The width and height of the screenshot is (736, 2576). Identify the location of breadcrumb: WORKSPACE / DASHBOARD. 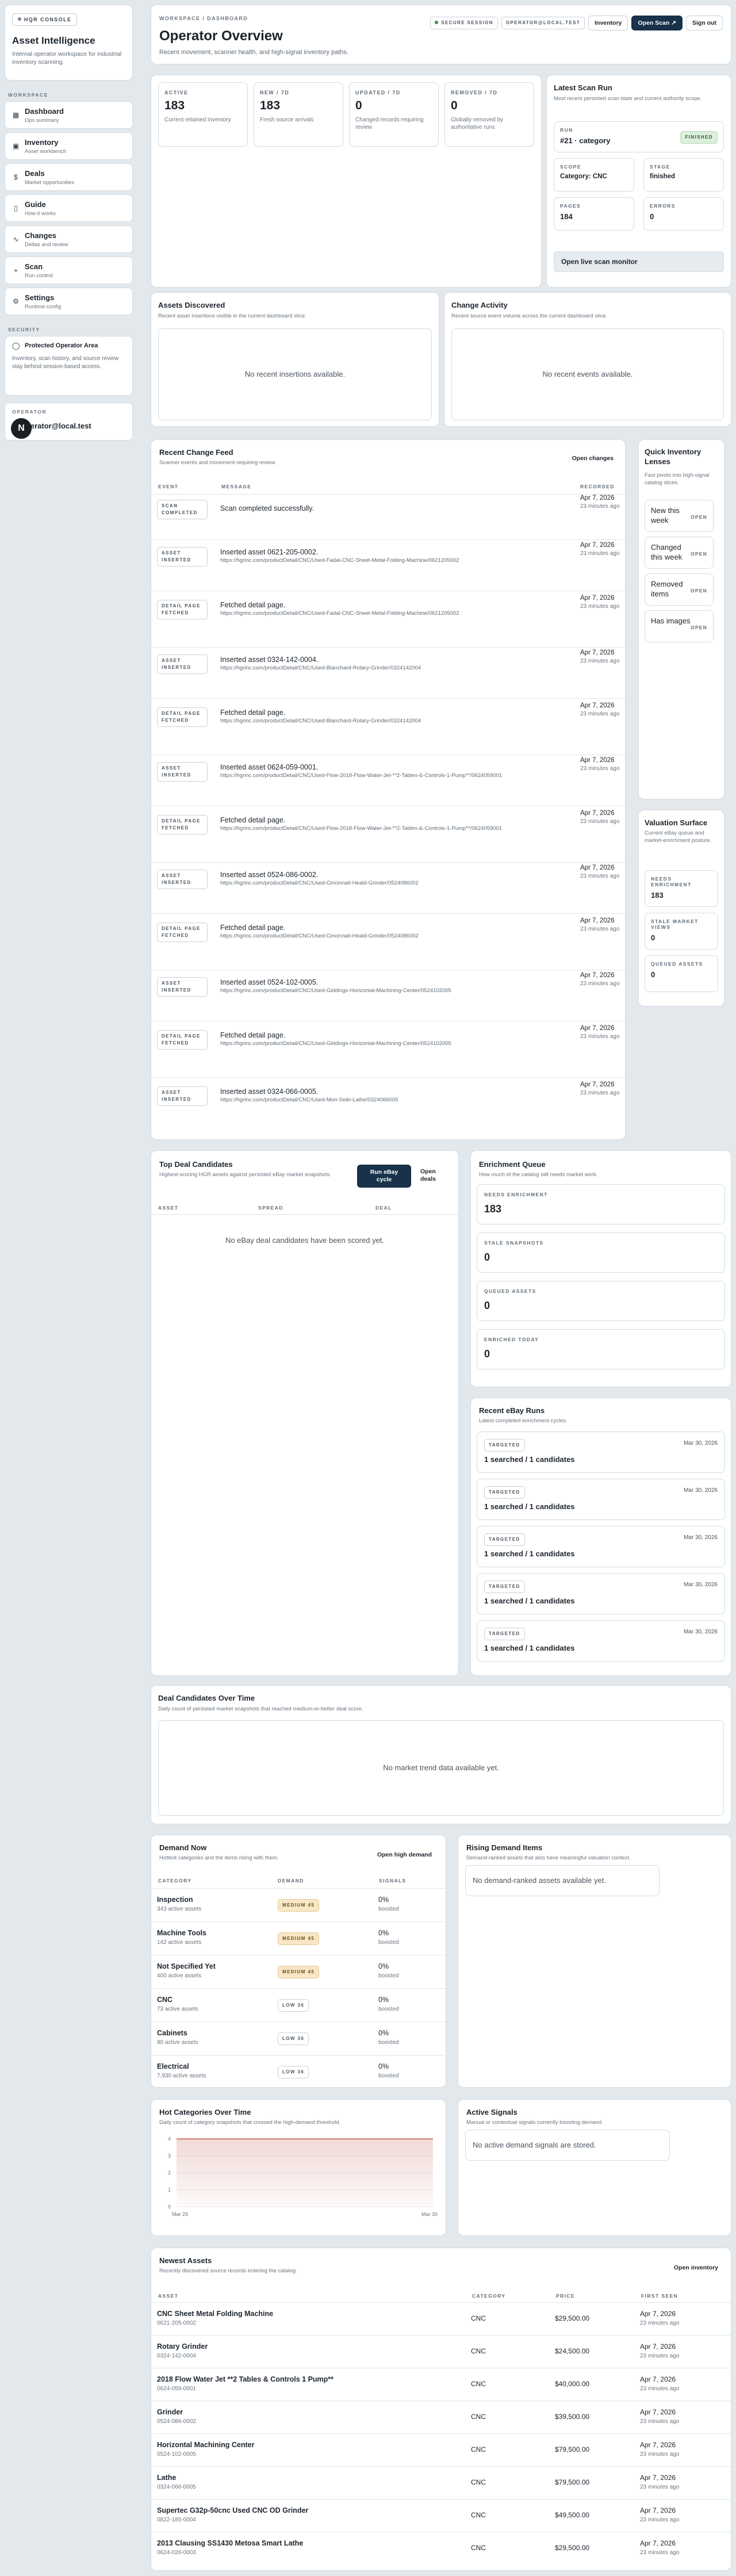
(203, 18).